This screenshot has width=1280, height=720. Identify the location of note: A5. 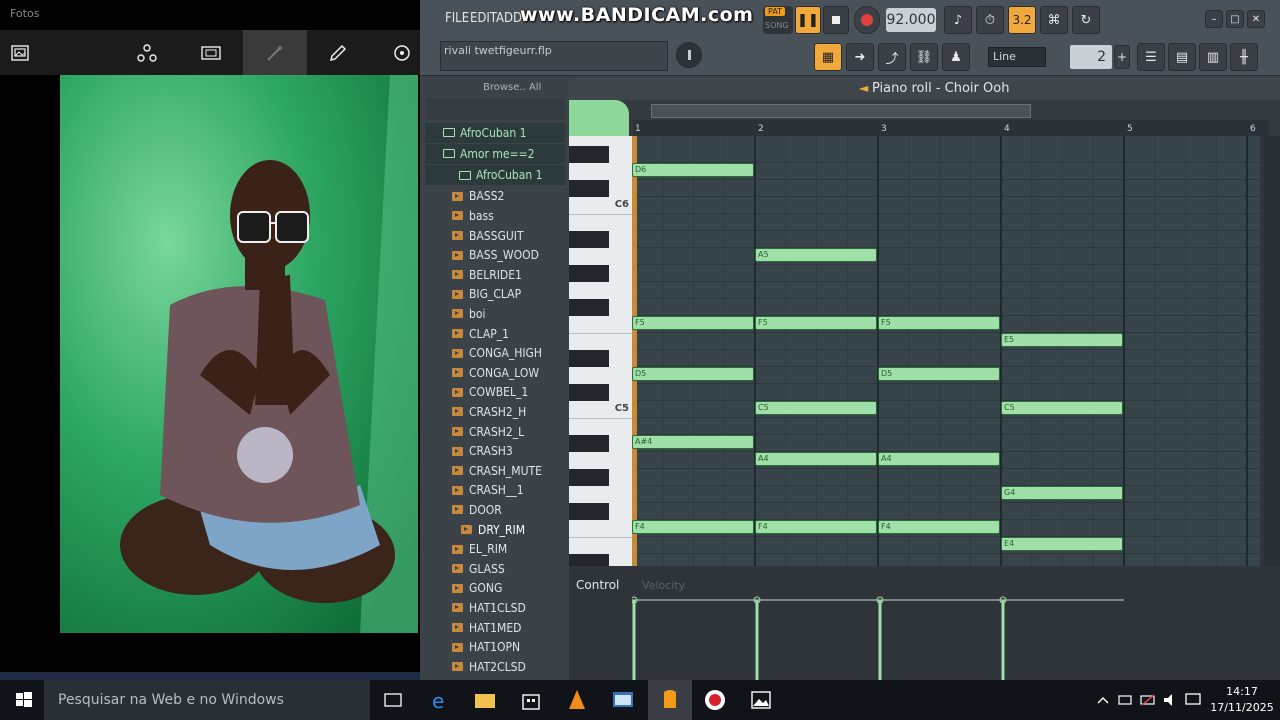
(816, 255).